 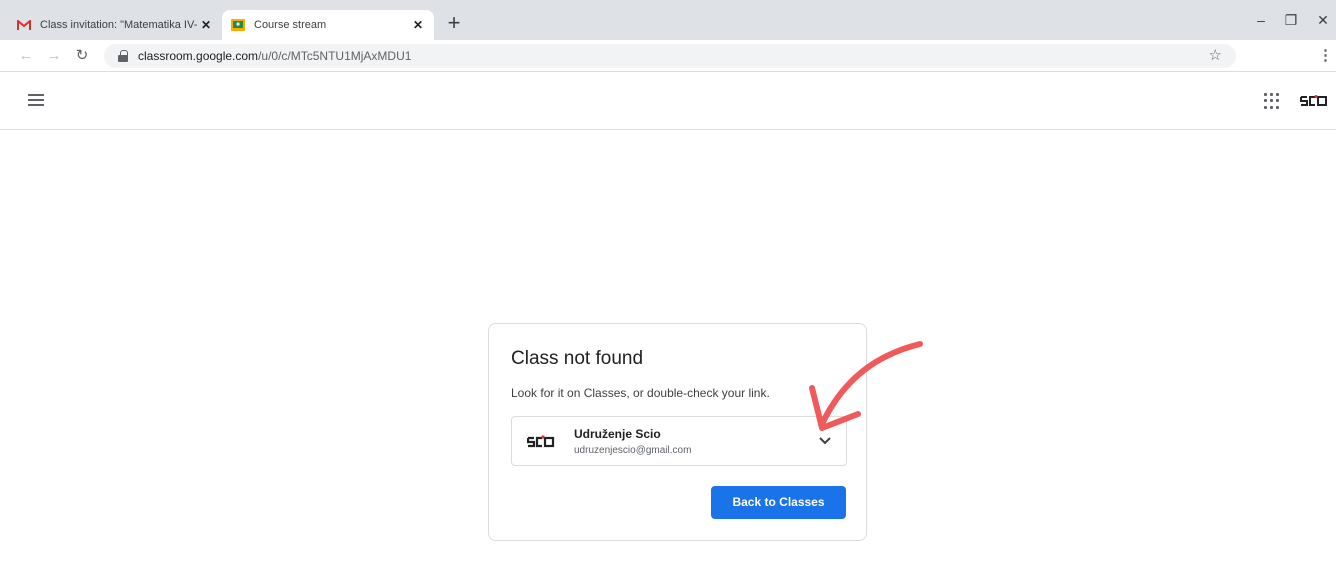 What do you see at coordinates (36, 100) in the screenshot?
I see `main-menu-icon` at bounding box center [36, 100].